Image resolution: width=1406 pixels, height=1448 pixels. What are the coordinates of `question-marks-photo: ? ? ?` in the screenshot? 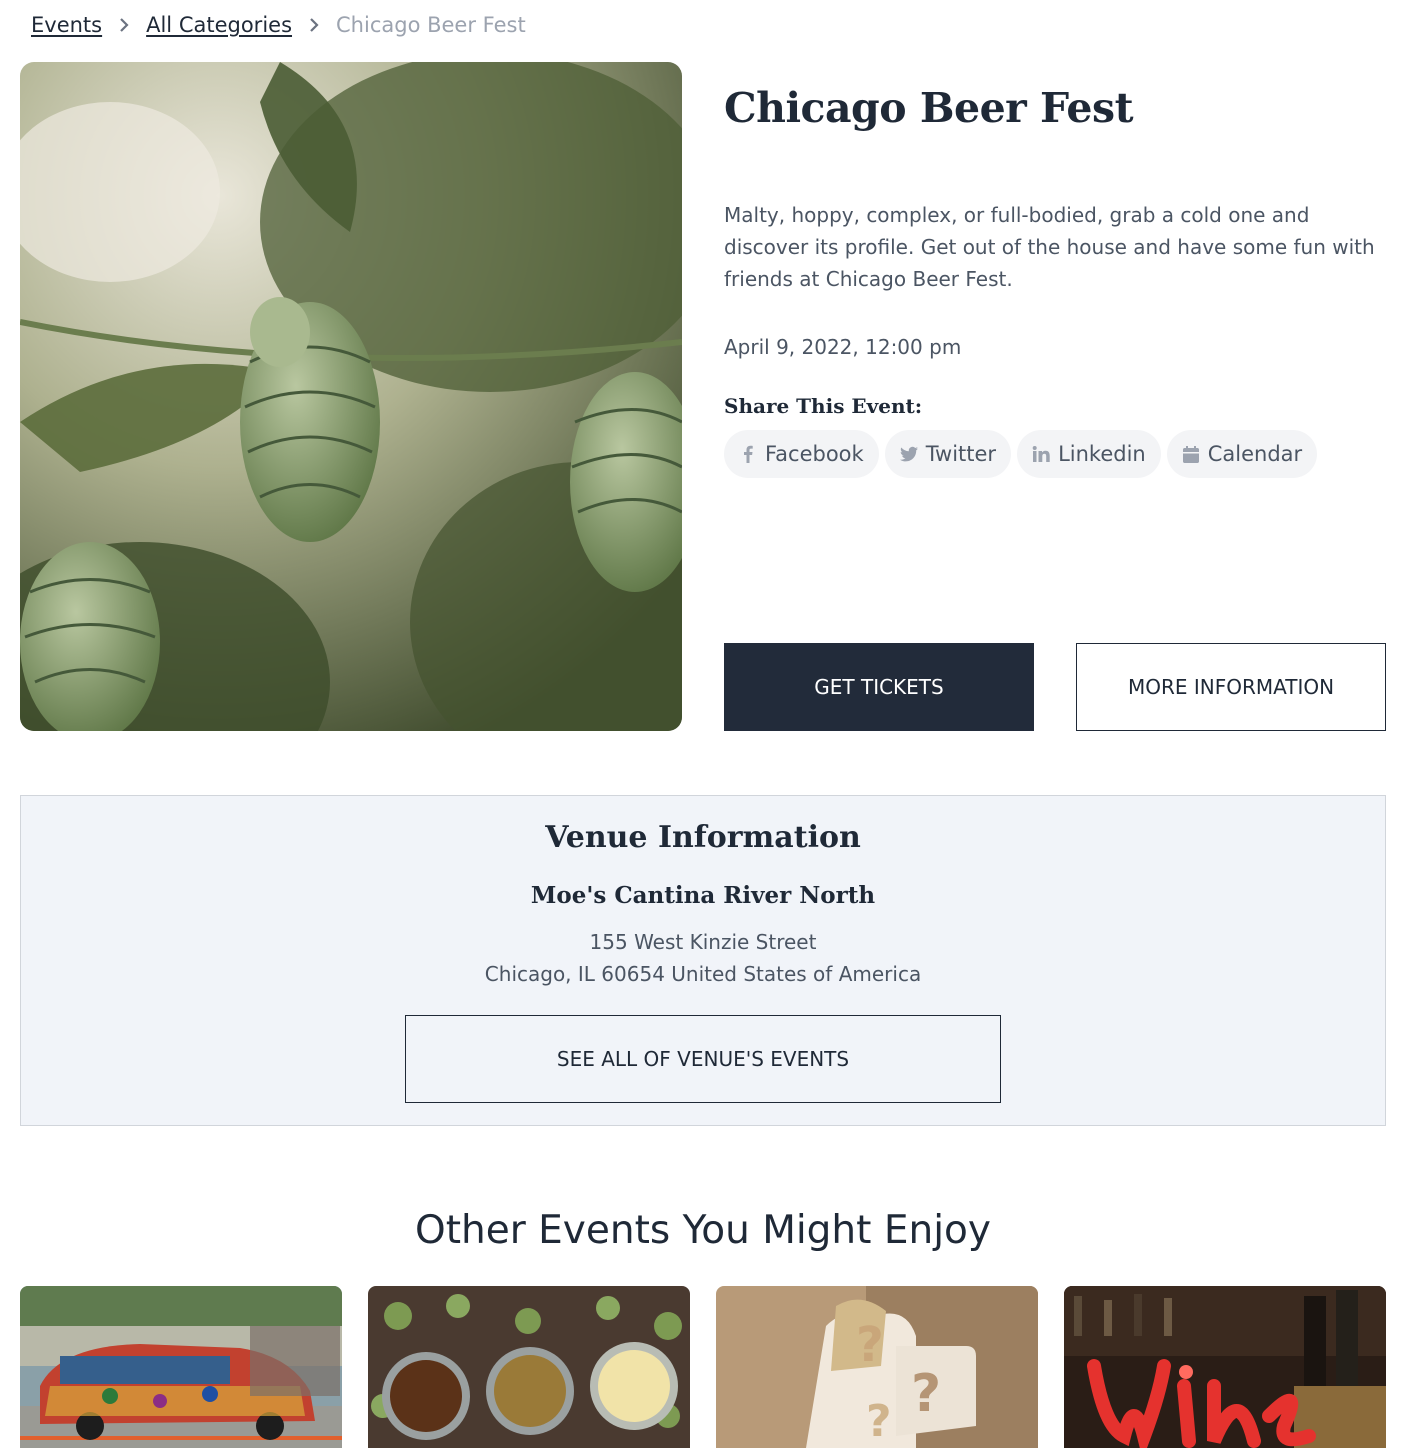 It's located at (877, 1367).